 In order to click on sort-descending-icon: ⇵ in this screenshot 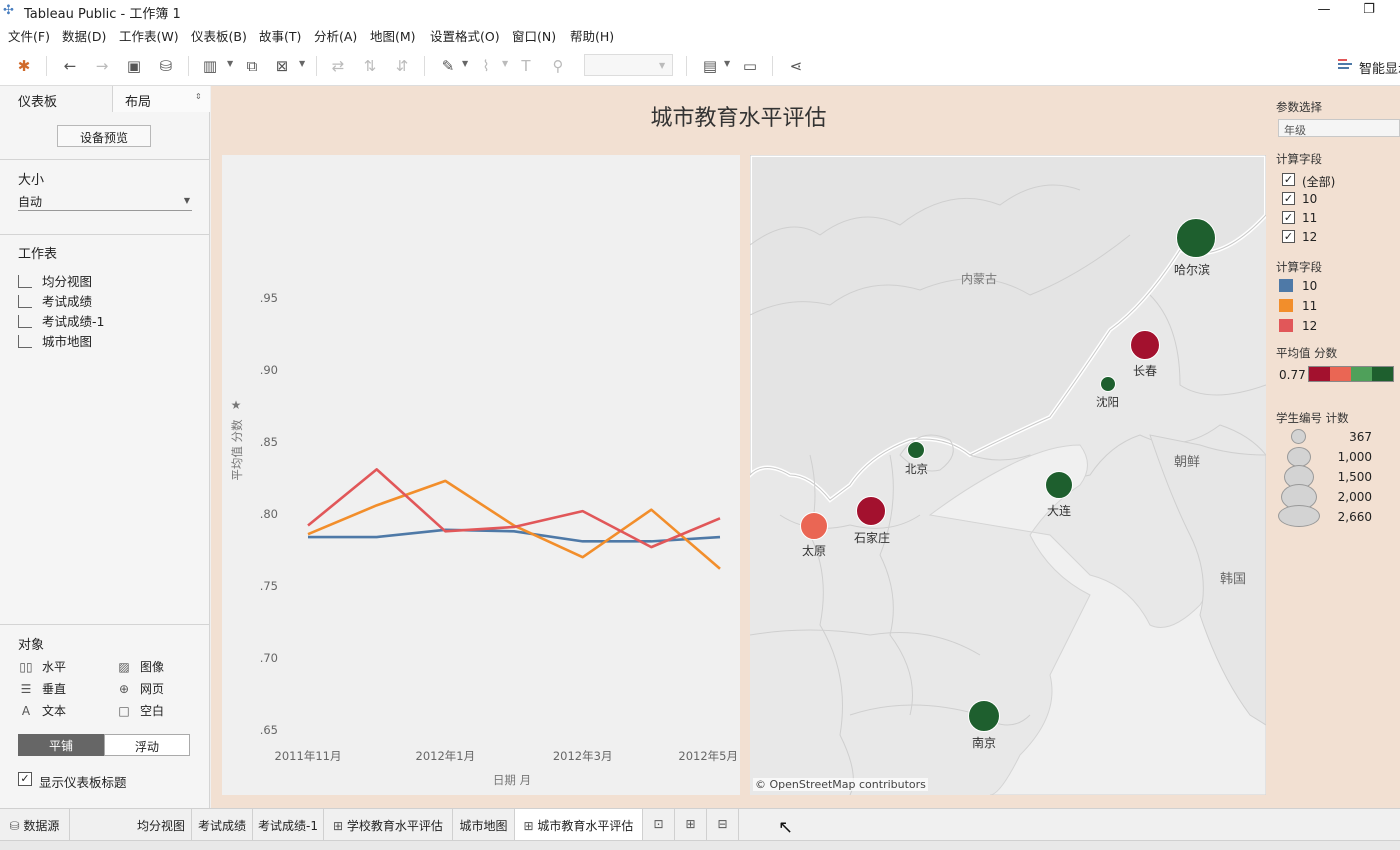, I will do `click(402, 66)`.